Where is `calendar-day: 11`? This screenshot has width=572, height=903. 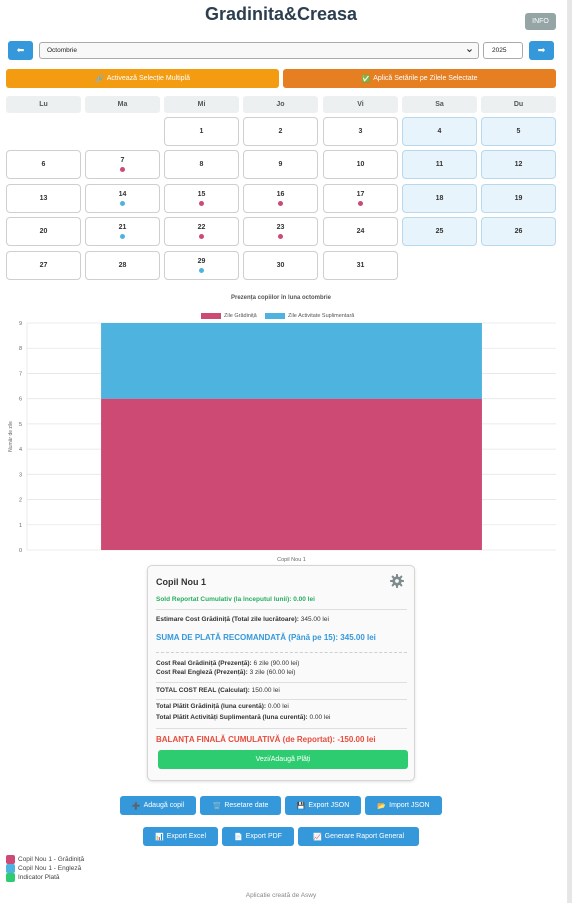 calendar-day: 11 is located at coordinates (439, 164).